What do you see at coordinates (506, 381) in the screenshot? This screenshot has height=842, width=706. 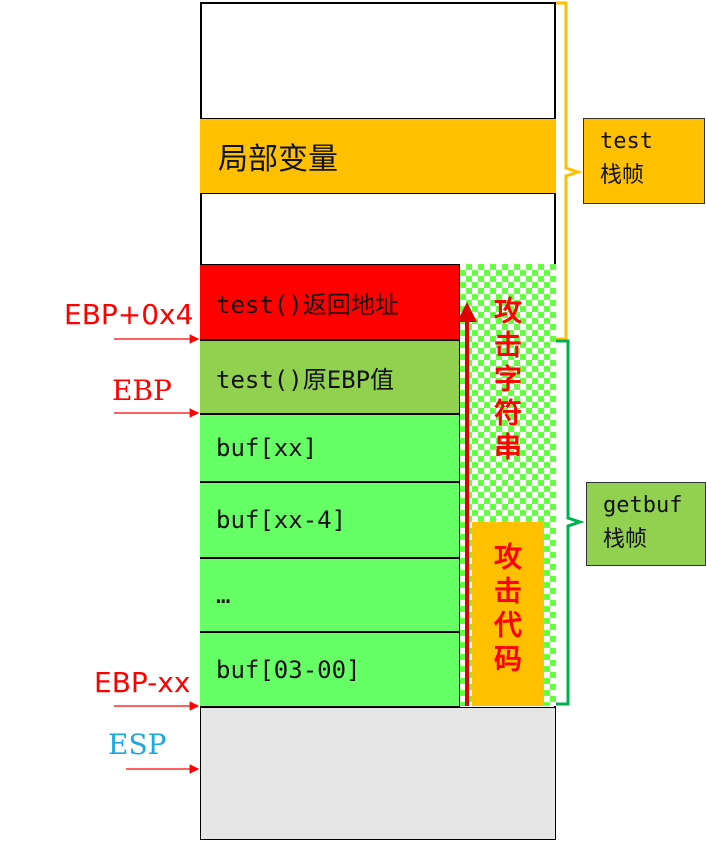 I see `attack-string-label: 攻击字符串` at bounding box center [506, 381].